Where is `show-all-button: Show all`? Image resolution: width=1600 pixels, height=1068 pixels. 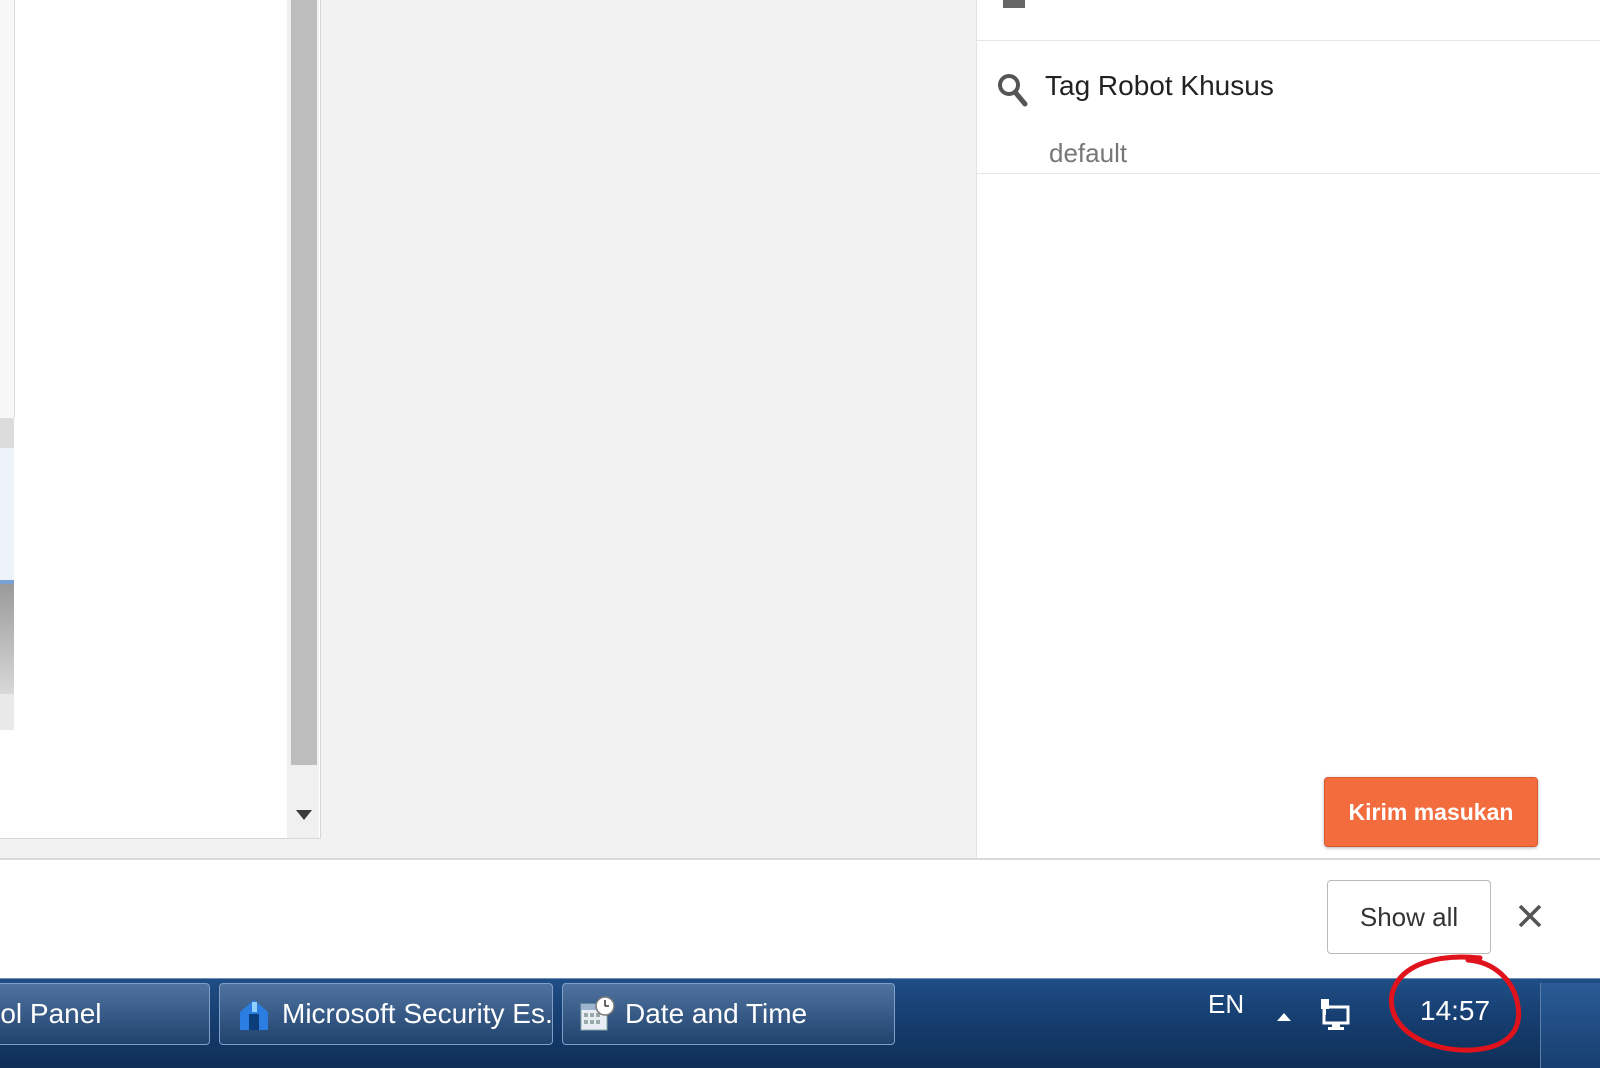
show-all-button: Show all is located at coordinates (1409, 917).